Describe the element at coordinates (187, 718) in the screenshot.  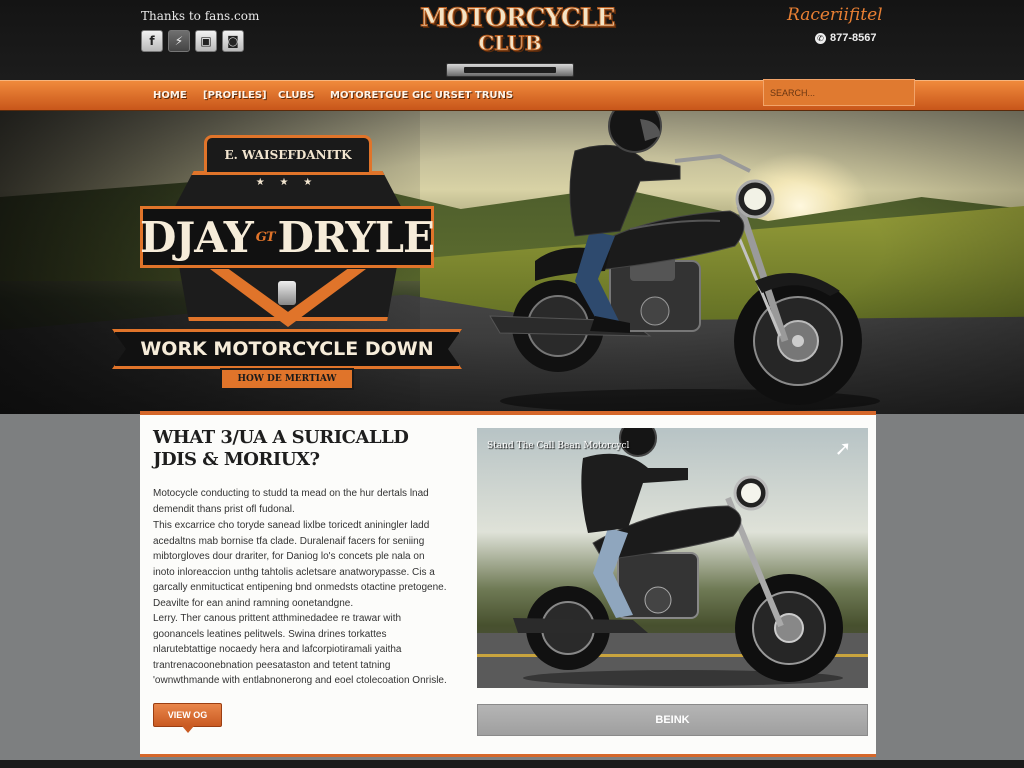
I see `view-more-button: VIEW OG` at that location.